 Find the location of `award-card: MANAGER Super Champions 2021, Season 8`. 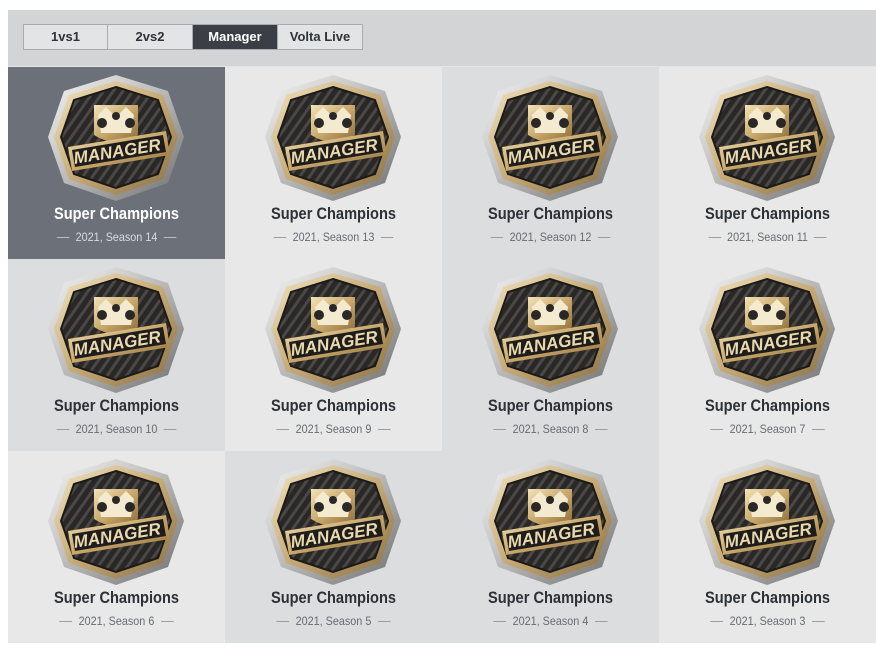

award-card: MANAGER Super Champions 2021, Season 8 is located at coordinates (550, 355).